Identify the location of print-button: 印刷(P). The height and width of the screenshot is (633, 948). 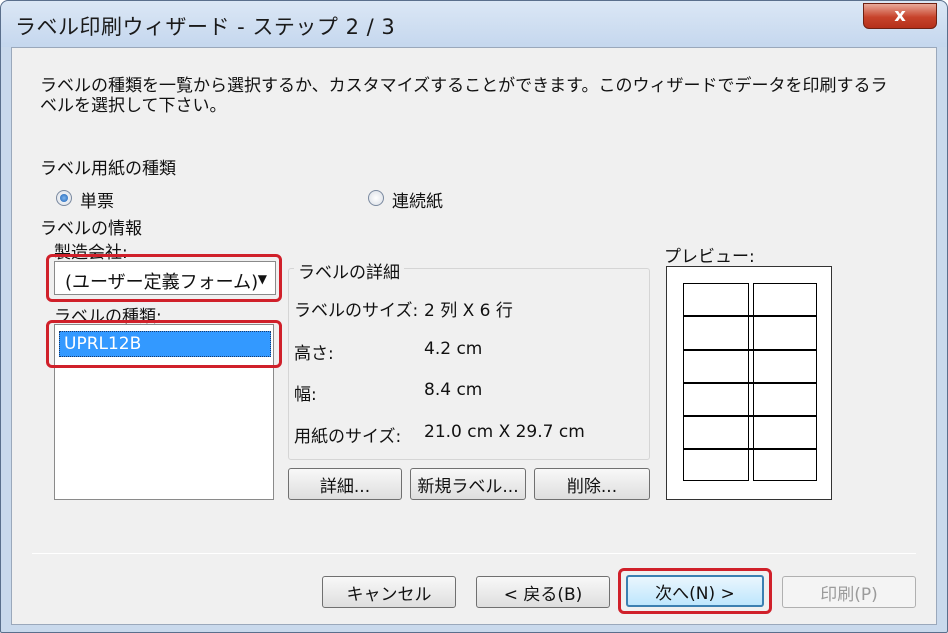
(849, 592).